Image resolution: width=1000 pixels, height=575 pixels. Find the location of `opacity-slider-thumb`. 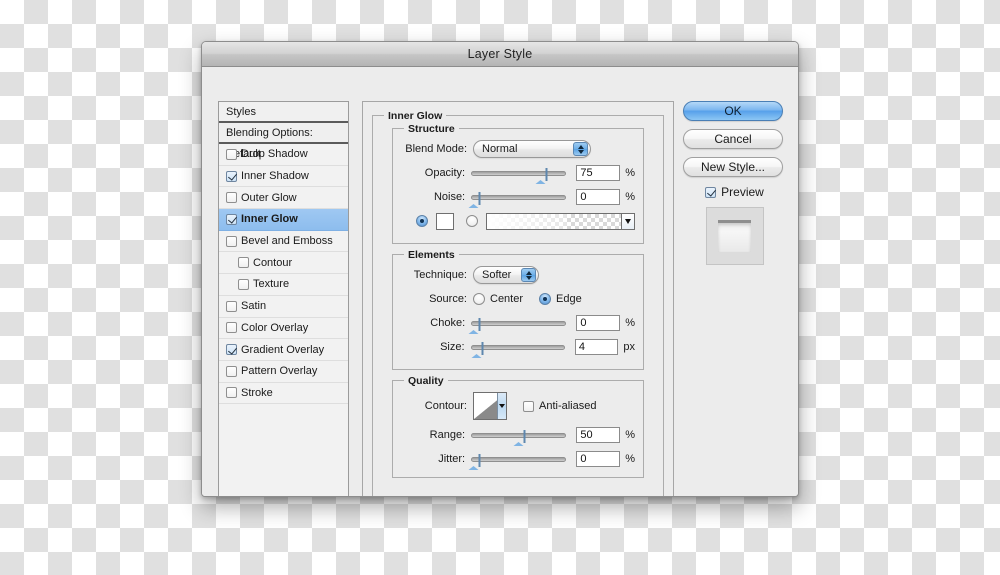

opacity-slider-thumb is located at coordinates (541, 176).